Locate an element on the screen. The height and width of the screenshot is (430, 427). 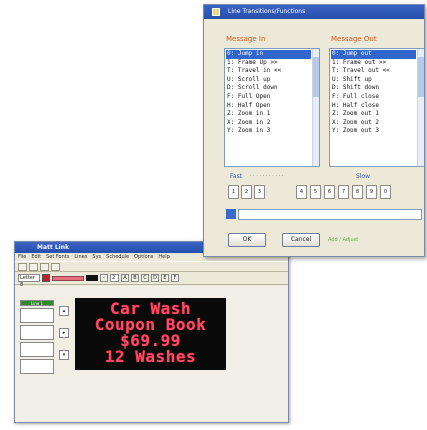
list-item: F: Full Open is located at coordinates (268, 97).